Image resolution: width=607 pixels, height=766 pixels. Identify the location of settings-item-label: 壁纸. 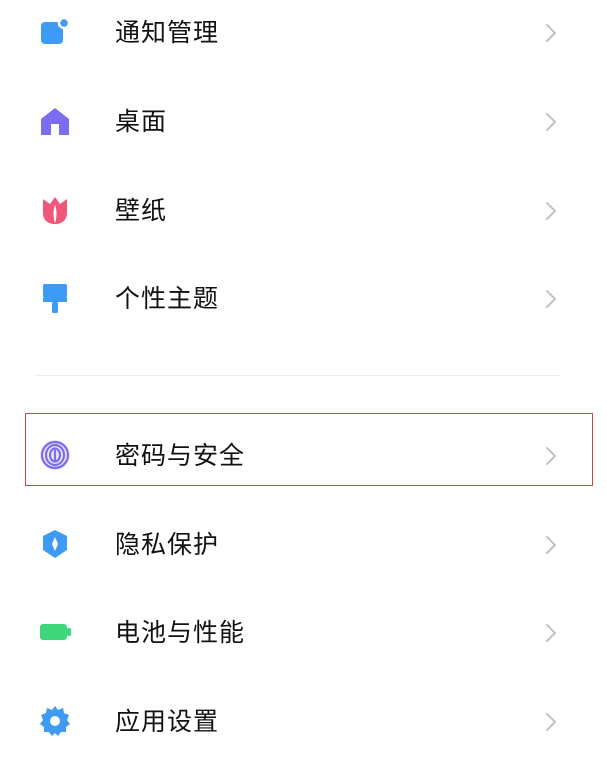
(141, 210).